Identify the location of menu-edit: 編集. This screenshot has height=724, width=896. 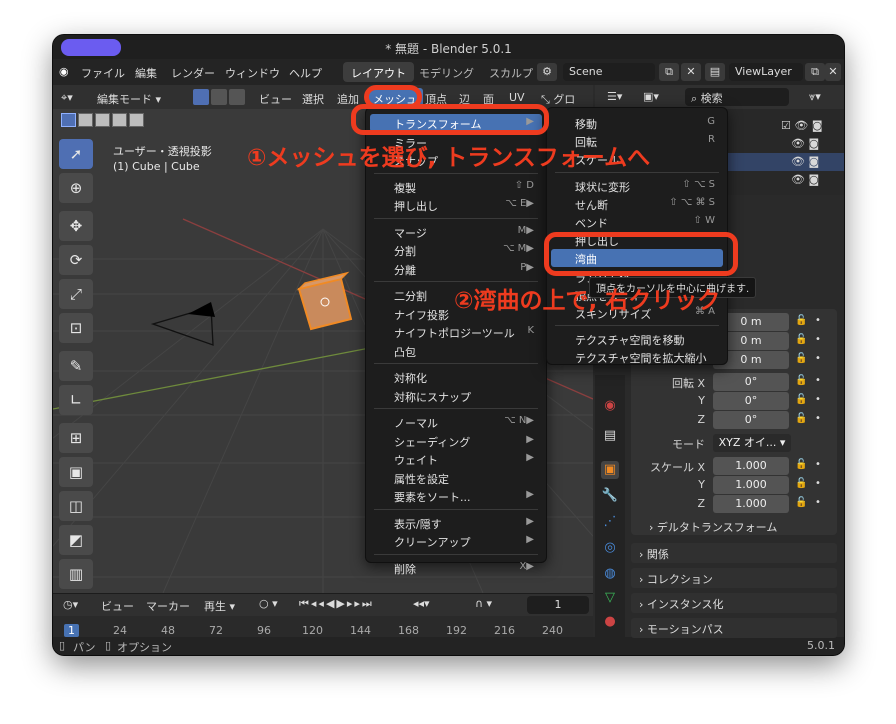
(146, 73).